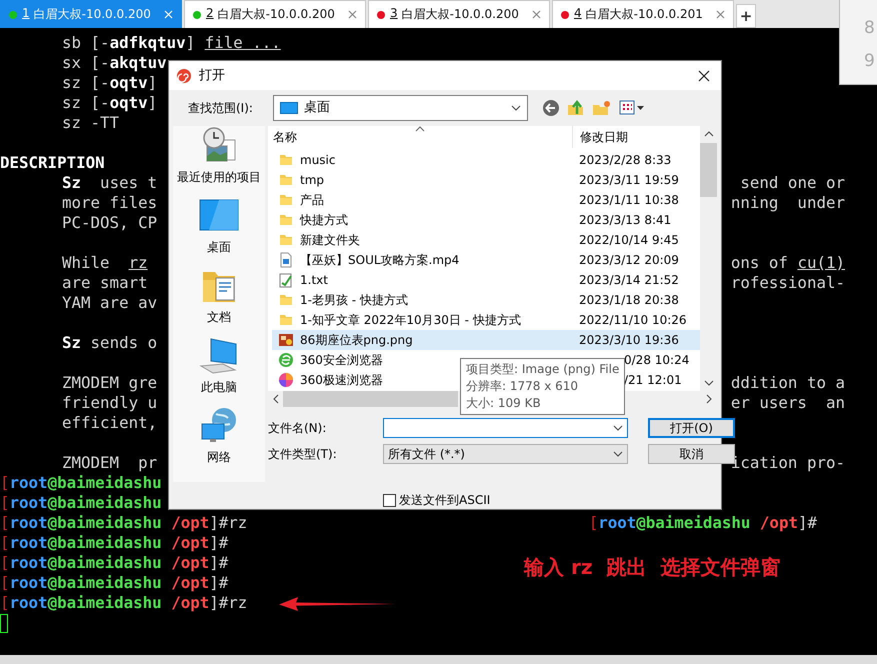  Describe the element at coordinates (618, 454) in the screenshot. I see `chevron-down-icon` at that location.